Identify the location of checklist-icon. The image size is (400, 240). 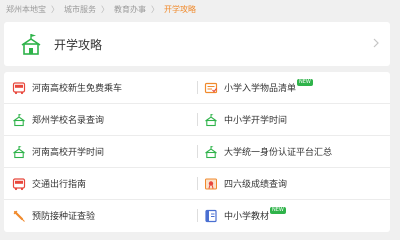
(211, 87).